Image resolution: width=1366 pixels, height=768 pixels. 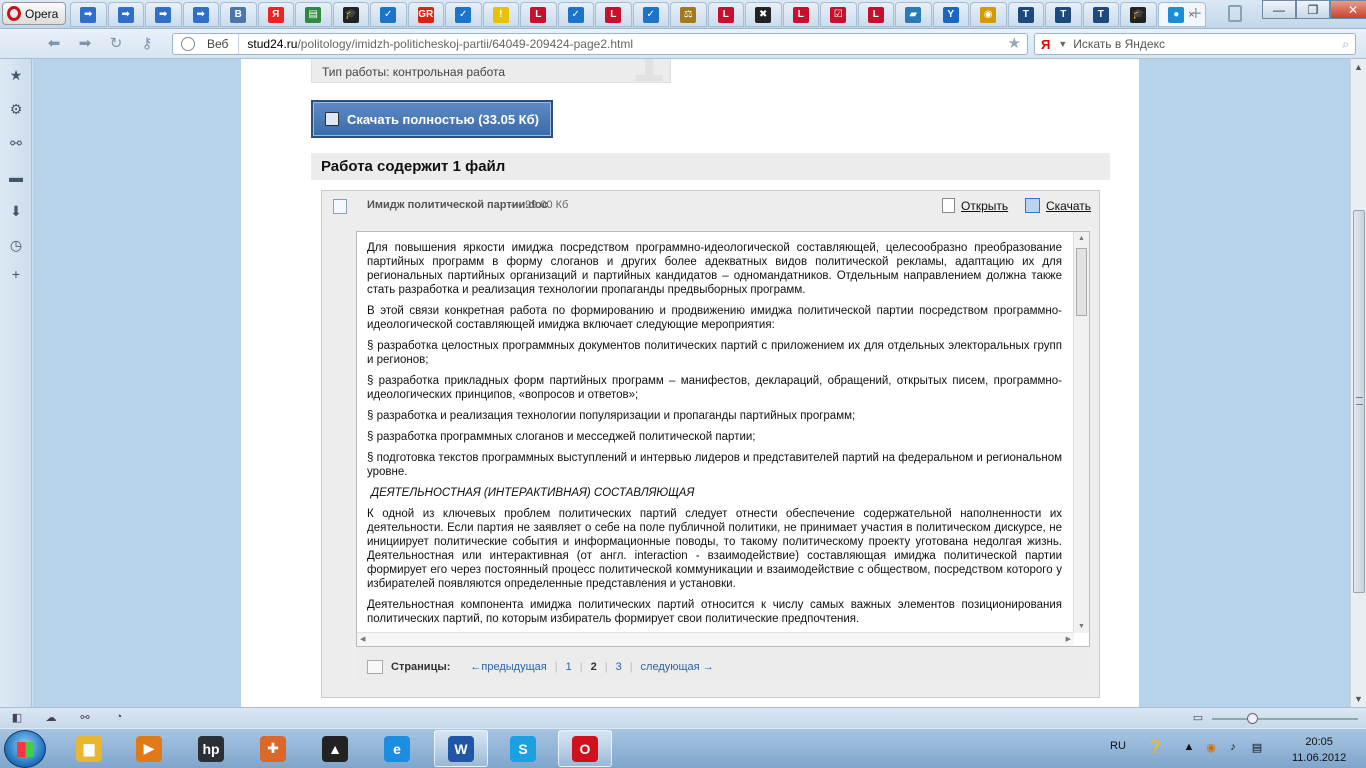 What do you see at coordinates (335, 748) in the screenshot?
I see `taskbar-app-aimp: ▲` at bounding box center [335, 748].